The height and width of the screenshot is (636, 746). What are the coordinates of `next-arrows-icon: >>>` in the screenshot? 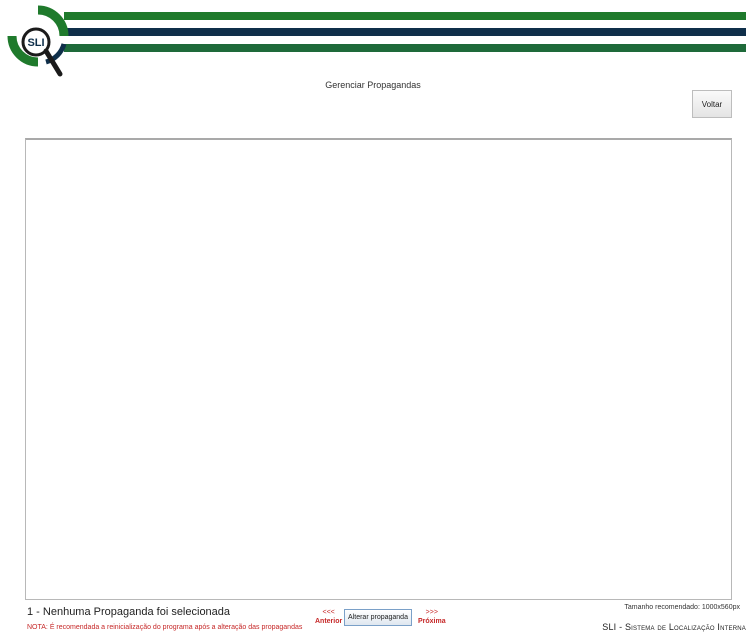 It's located at (431, 612).